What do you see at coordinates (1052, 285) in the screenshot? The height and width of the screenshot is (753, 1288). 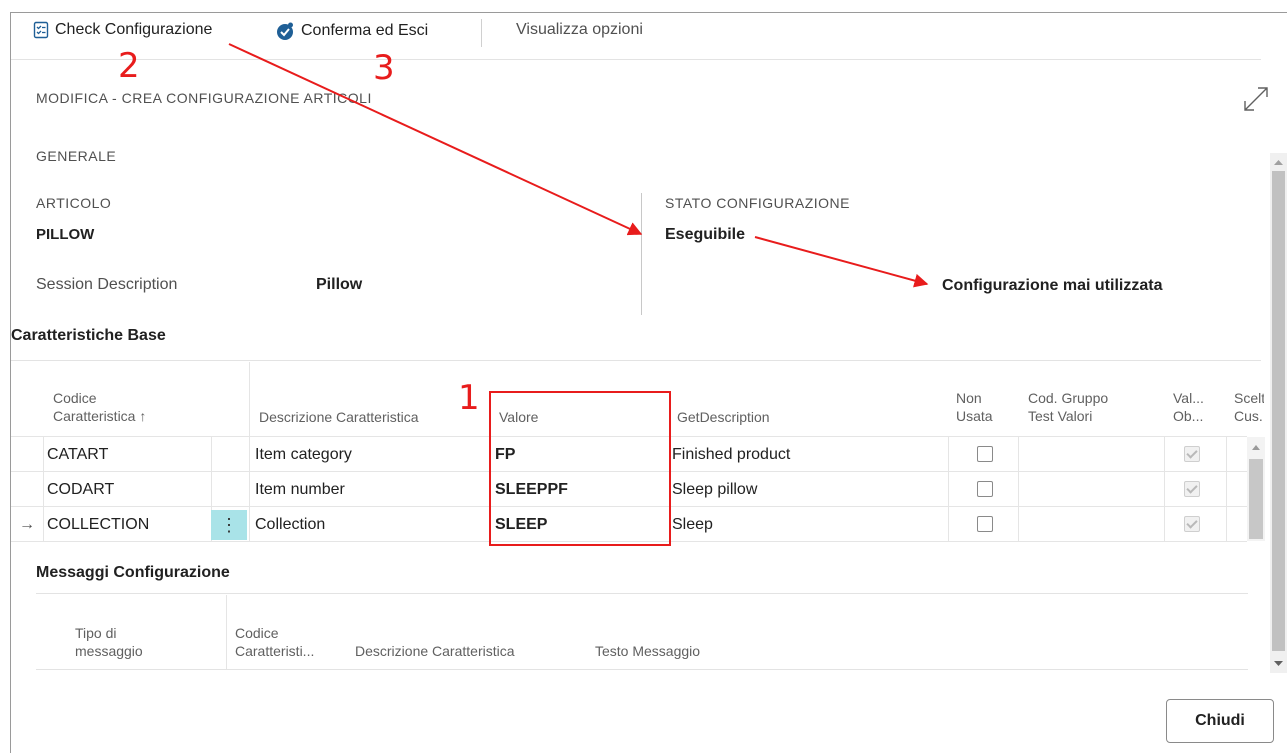 I see `stato-configurazione-note: Configurazione mai utilizzata` at bounding box center [1052, 285].